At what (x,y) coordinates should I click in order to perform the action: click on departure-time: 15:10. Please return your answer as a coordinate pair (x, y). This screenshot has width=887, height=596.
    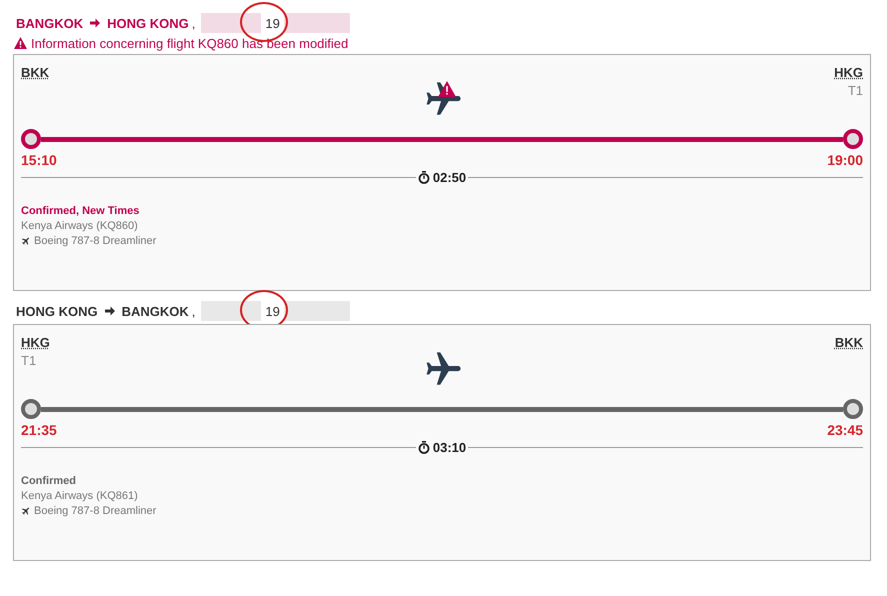
    Looking at the image, I should click on (39, 160).